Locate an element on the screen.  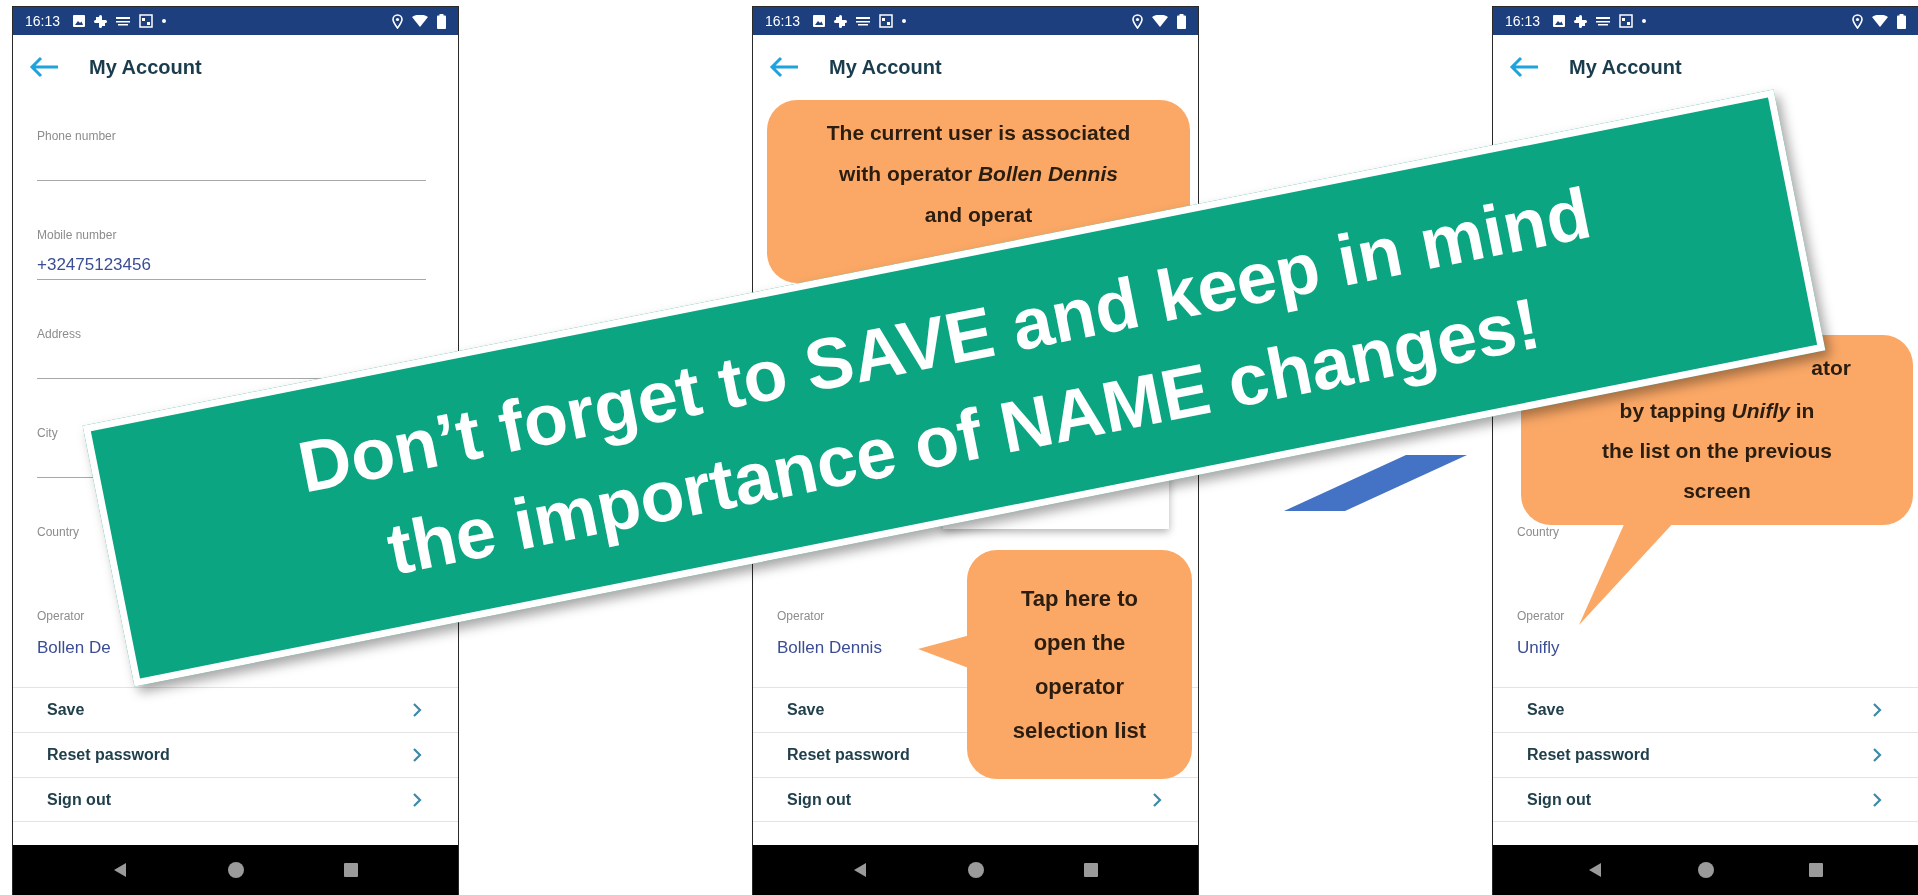
callout-text: ator is located at coordinates (1831, 368).